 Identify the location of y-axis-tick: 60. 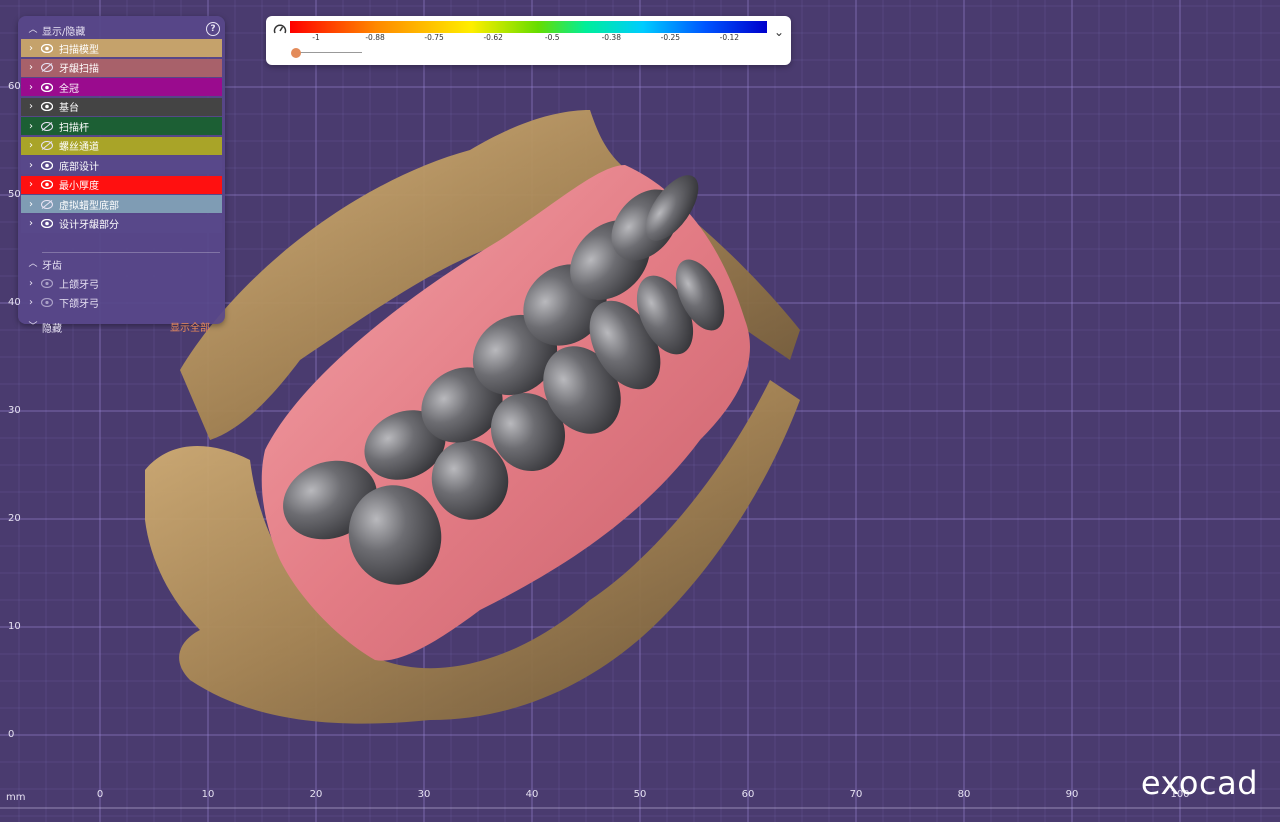
(14, 86).